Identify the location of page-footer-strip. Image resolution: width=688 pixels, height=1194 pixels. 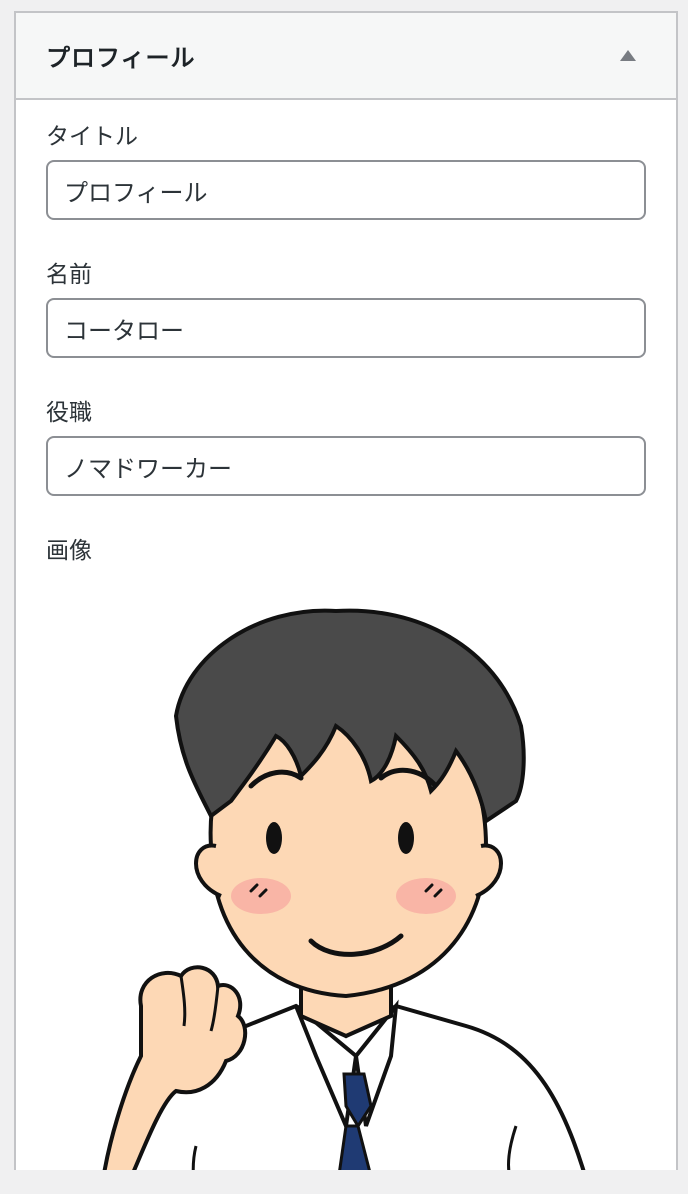
(344, 1182).